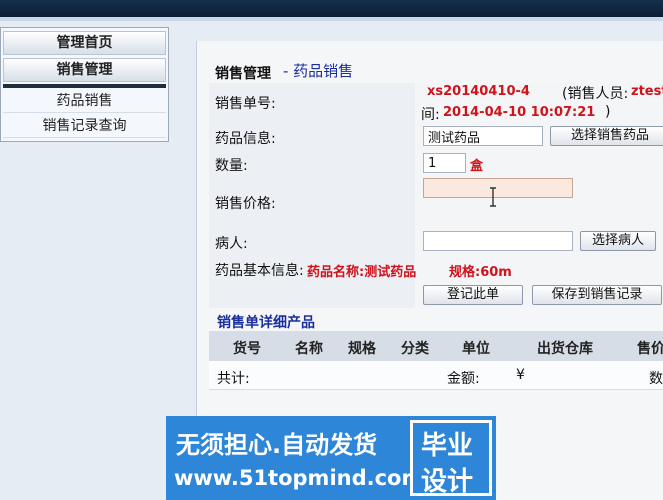 The height and width of the screenshot is (500, 663). What do you see at coordinates (245, 139) in the screenshot?
I see `drug-info-label: 药品信息:` at bounding box center [245, 139].